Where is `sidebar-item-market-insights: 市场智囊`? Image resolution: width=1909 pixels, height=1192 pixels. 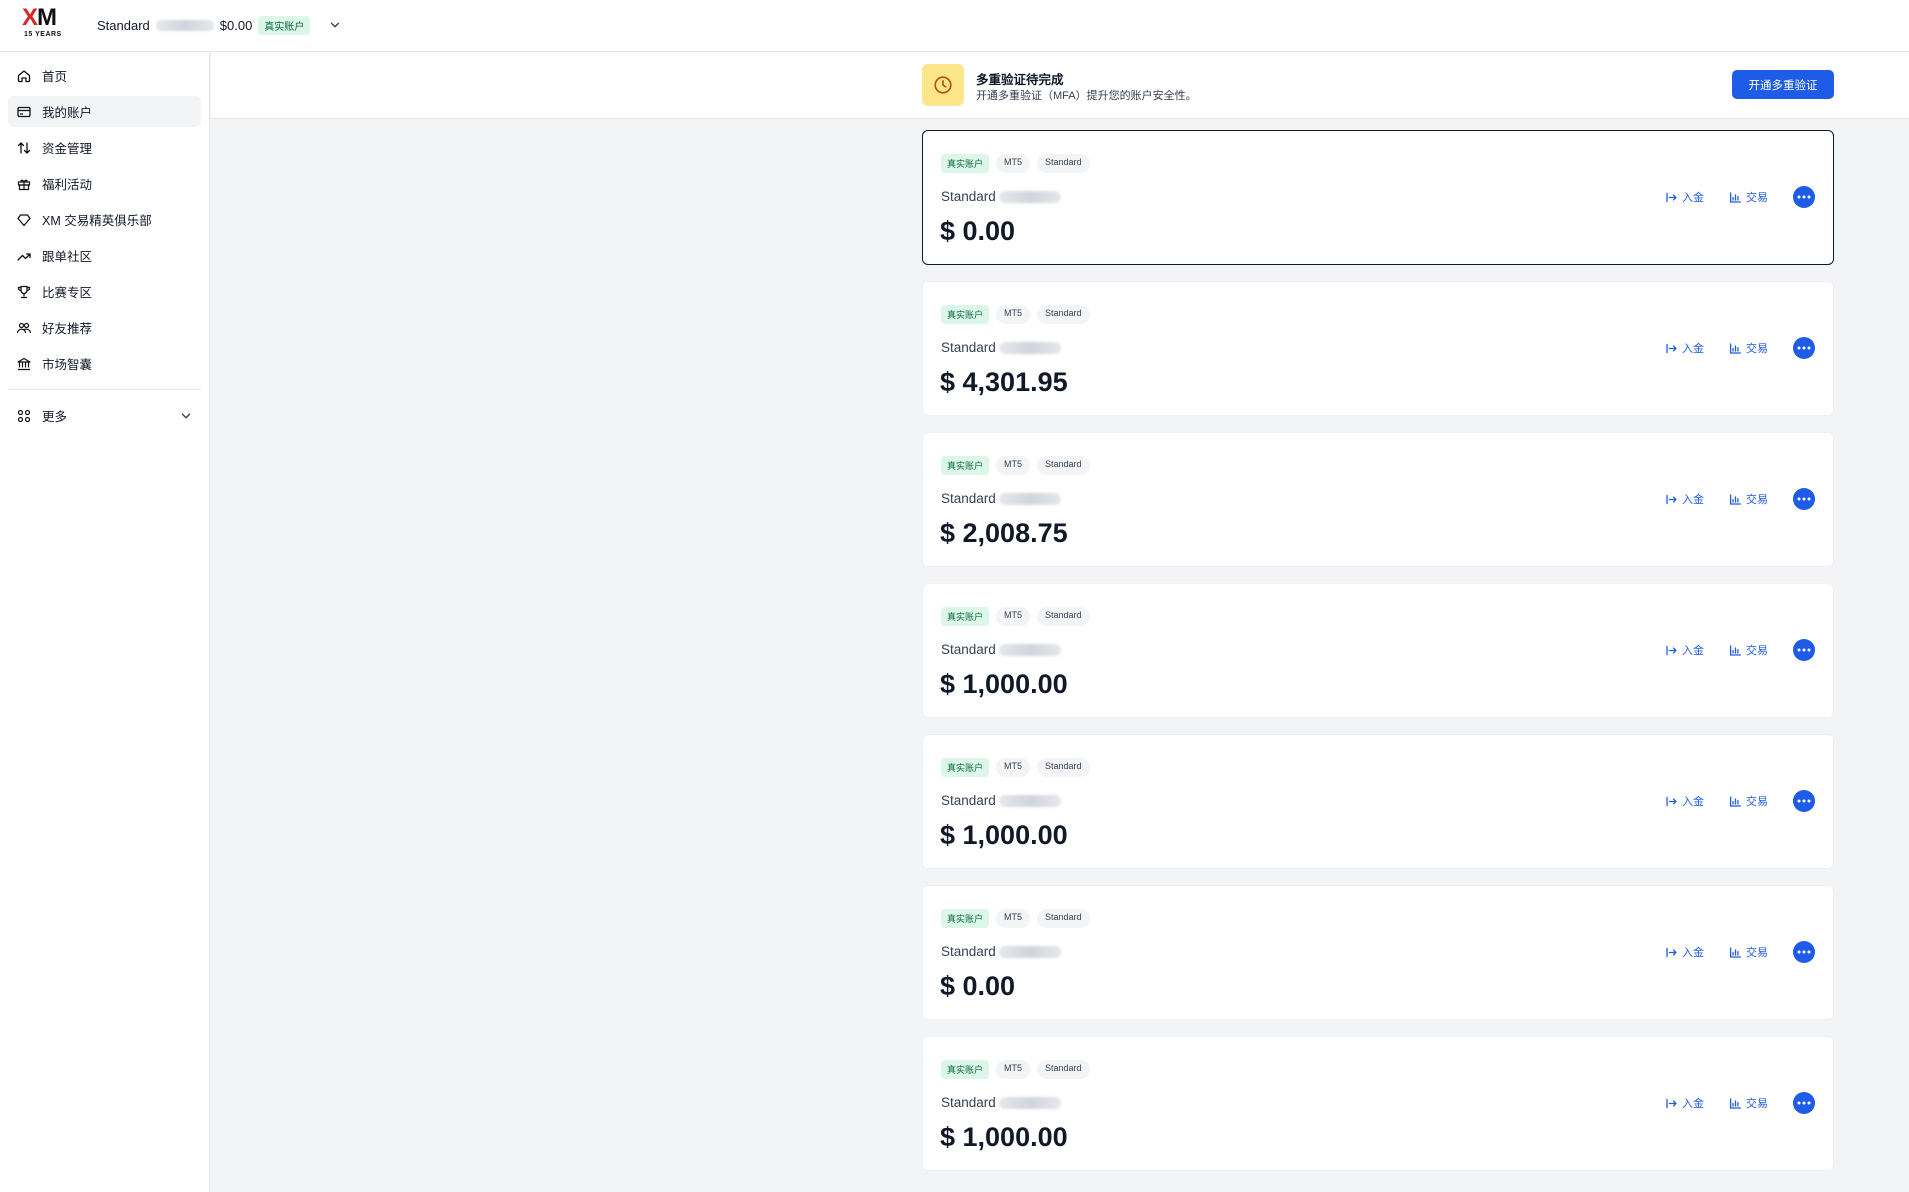
sidebar-item-market-insights: 市场智囊 is located at coordinates (104, 363).